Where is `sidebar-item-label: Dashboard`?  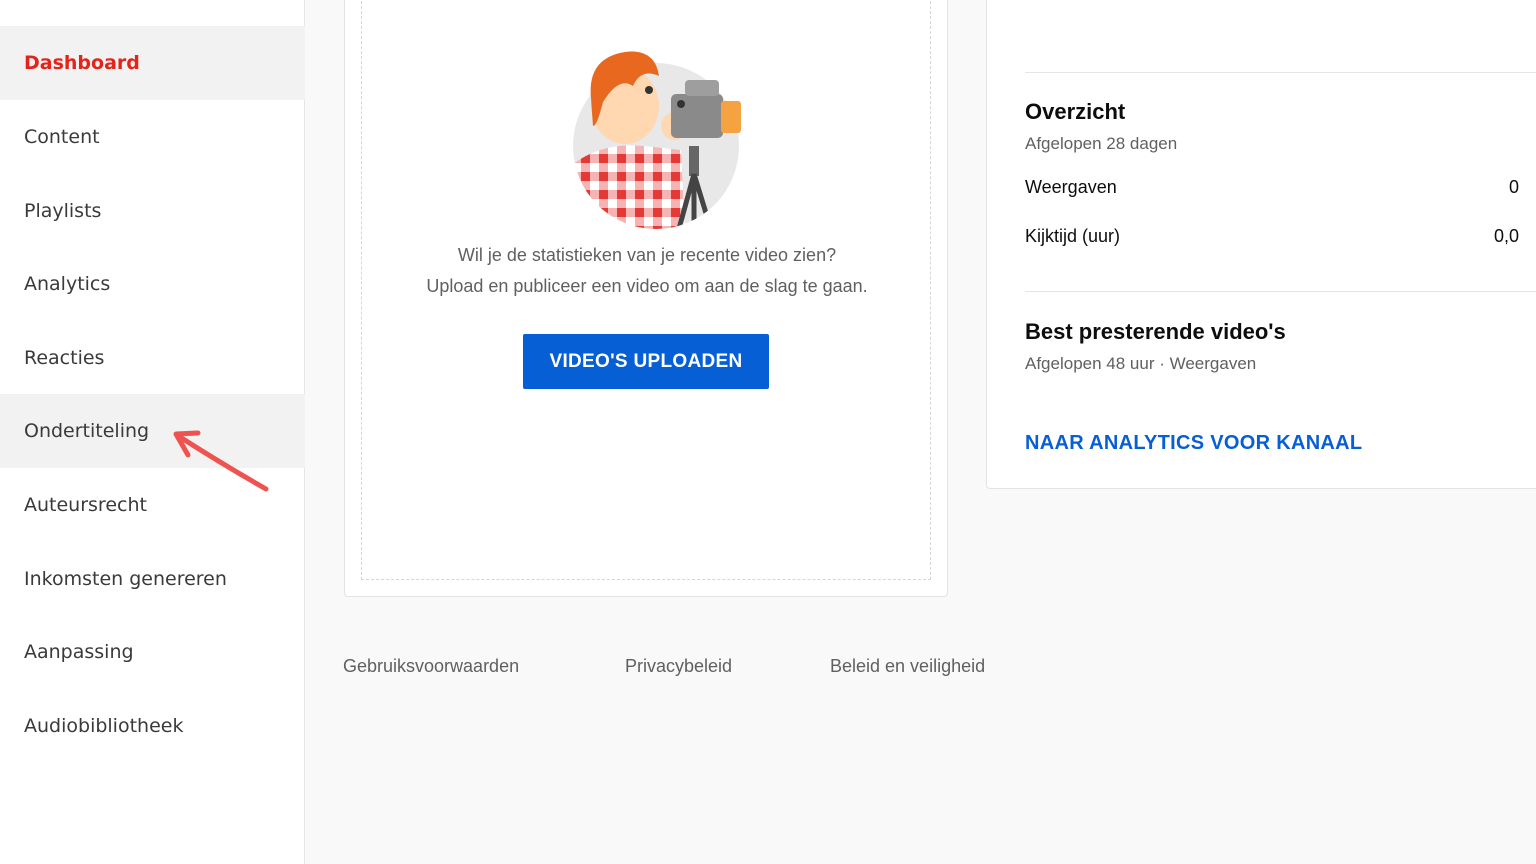
sidebar-item-label: Dashboard is located at coordinates (82, 63).